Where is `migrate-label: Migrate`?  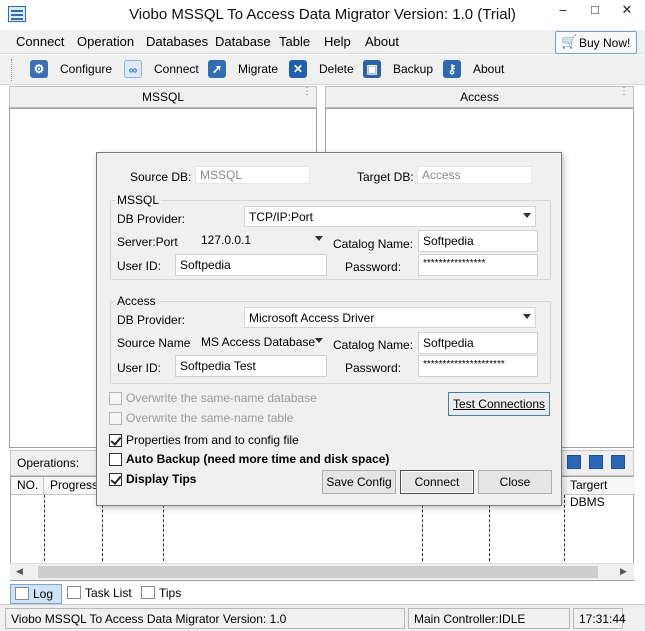 migrate-label: Migrate is located at coordinates (258, 69).